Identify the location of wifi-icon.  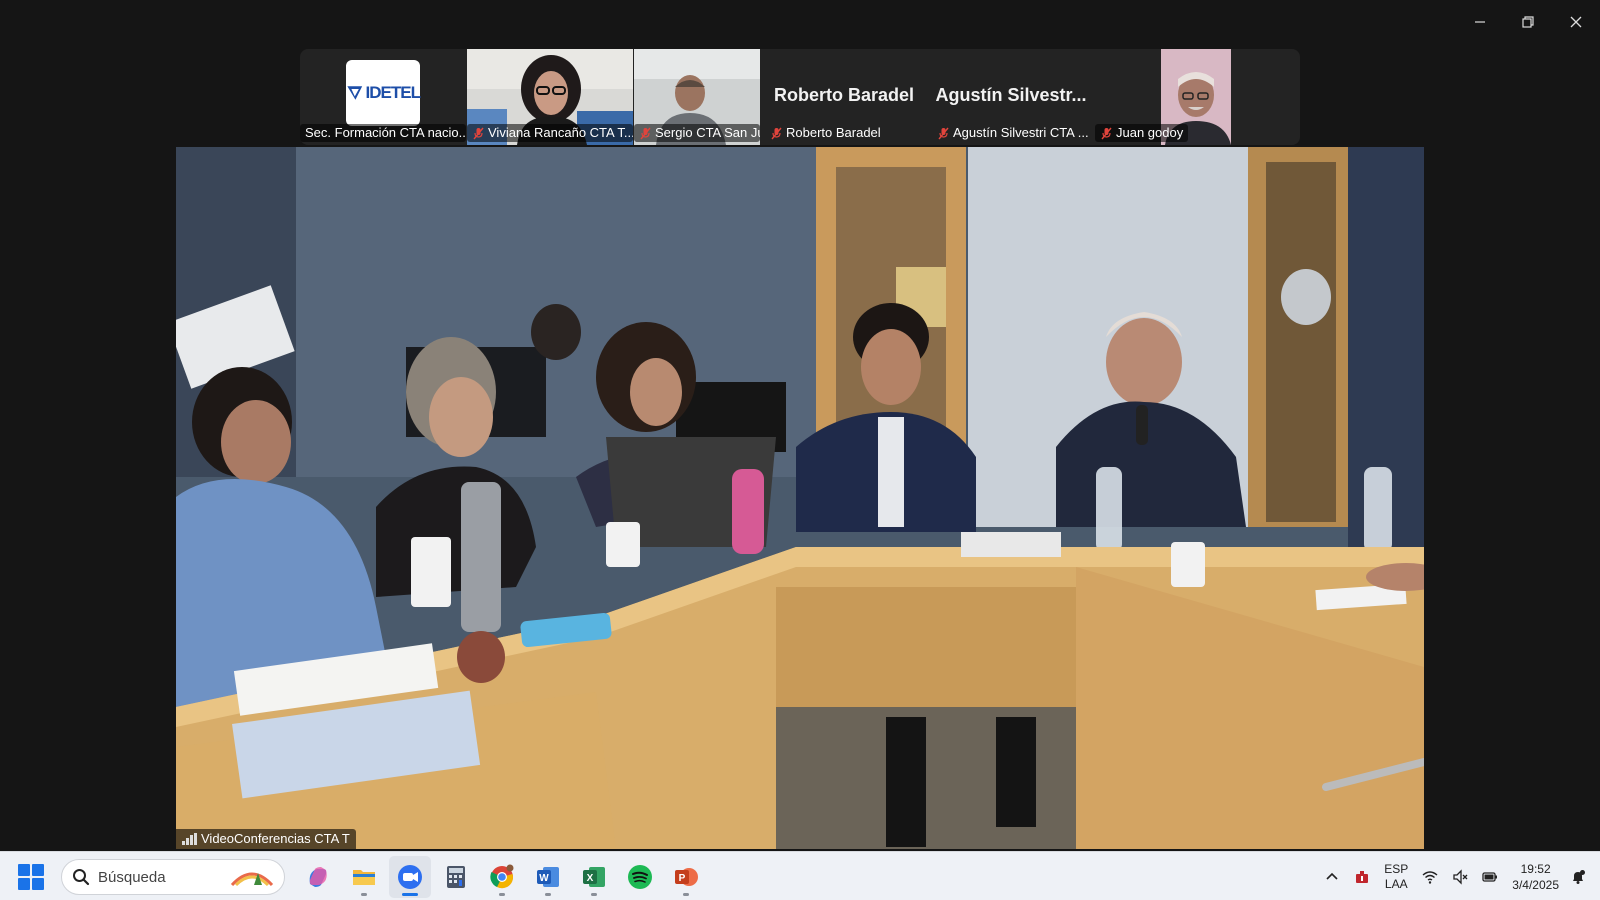
(1430, 877).